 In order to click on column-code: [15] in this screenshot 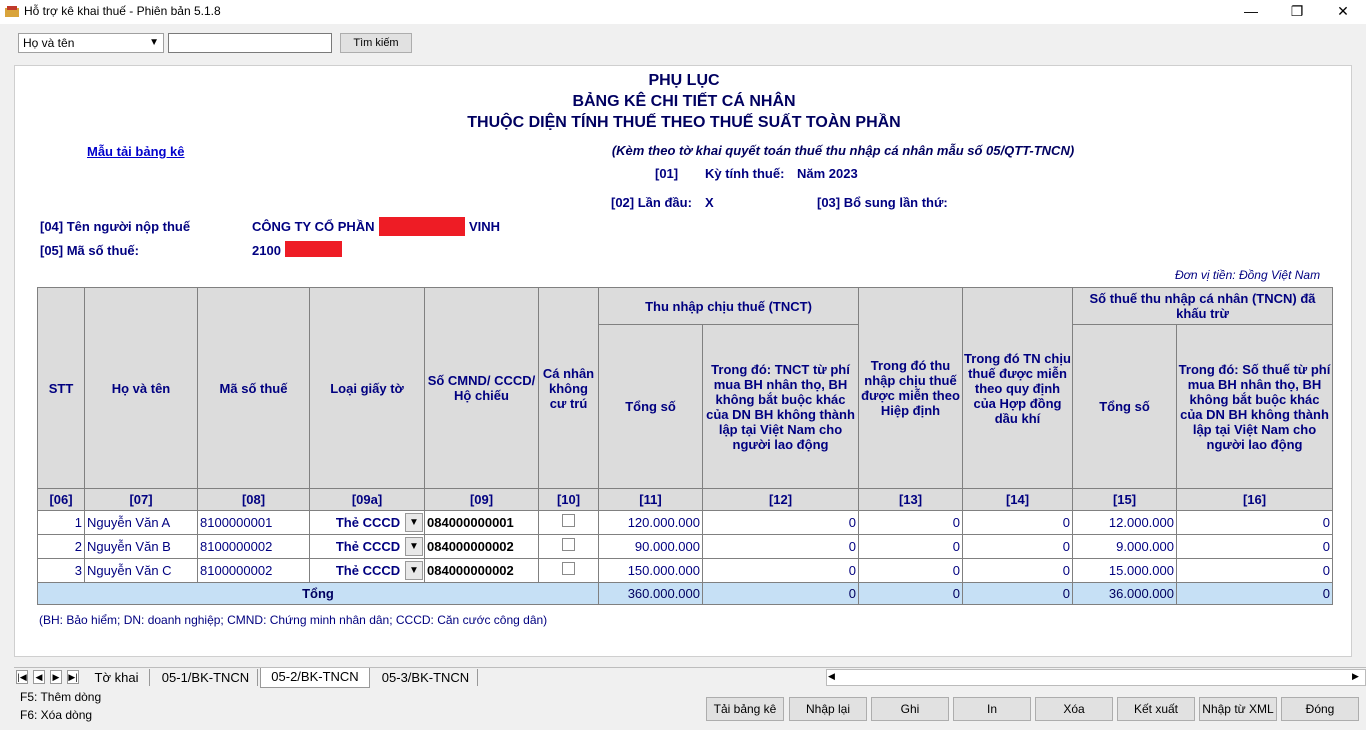, I will do `click(1124, 499)`.